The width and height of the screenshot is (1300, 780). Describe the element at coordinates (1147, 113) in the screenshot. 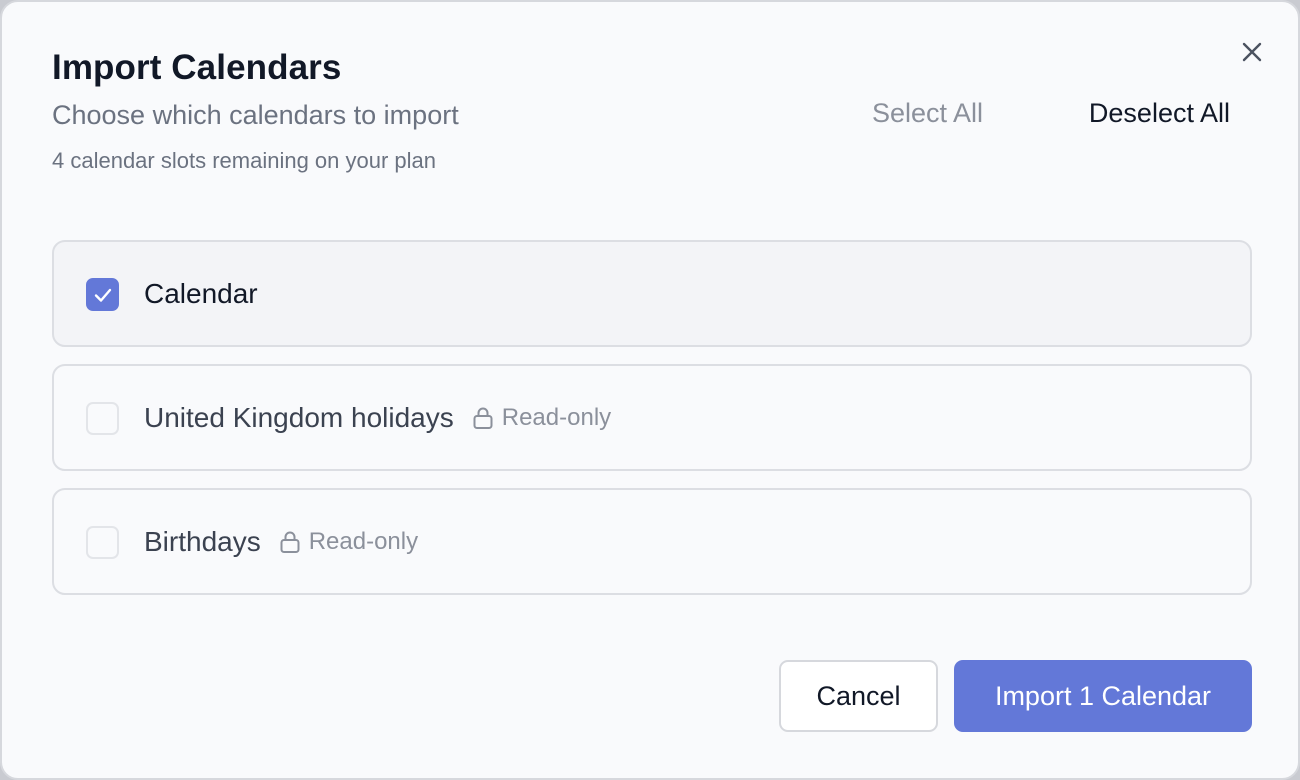

I see `deselect-all-button: Deselect All` at that location.